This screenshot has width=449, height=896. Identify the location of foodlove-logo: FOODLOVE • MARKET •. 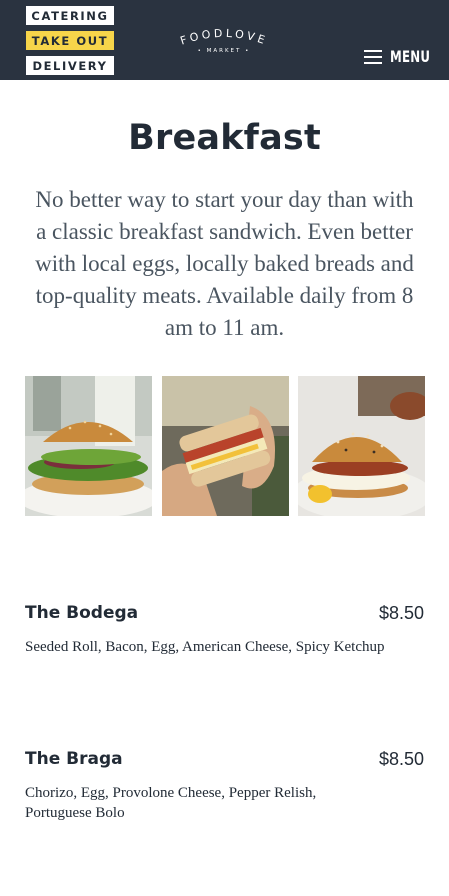
(224, 42).